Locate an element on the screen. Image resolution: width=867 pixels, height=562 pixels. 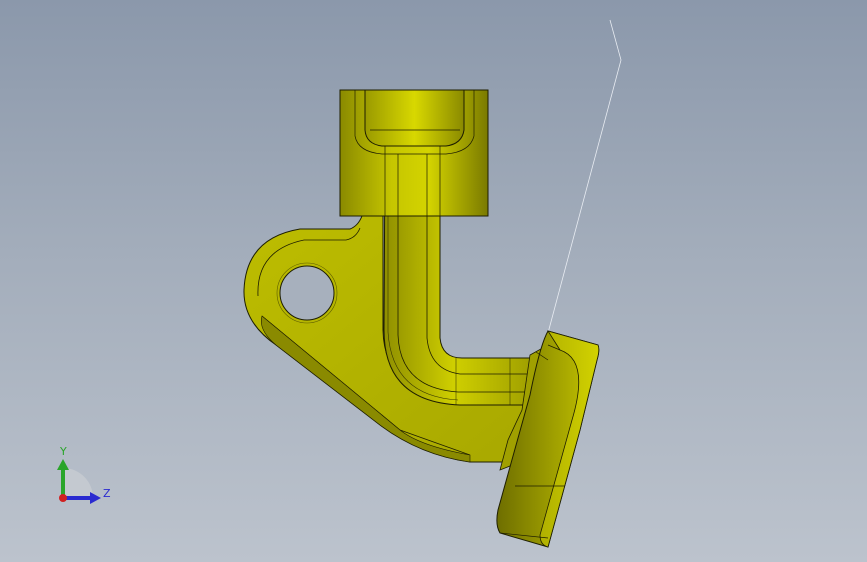
triad-y-label: Y is located at coordinates (63, 451).